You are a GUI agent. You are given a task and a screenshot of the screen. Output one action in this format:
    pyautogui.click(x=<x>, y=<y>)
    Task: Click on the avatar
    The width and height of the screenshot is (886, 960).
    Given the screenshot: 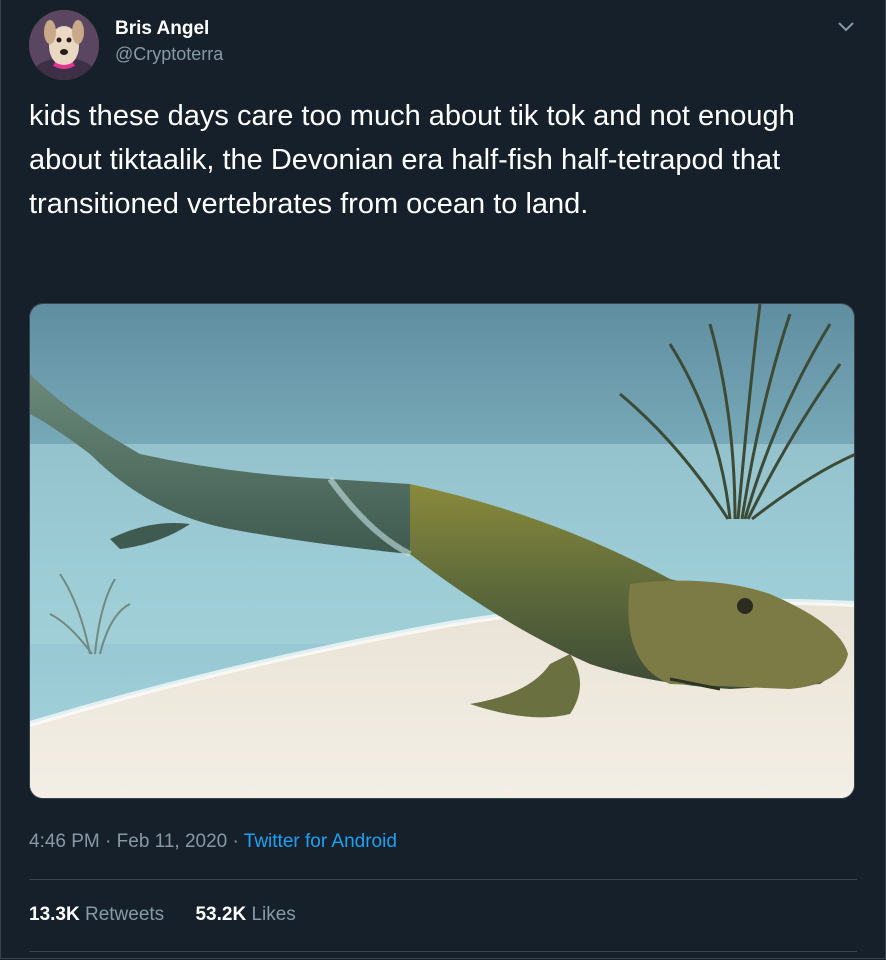 What is the action you would take?
    pyautogui.click(x=64, y=45)
    